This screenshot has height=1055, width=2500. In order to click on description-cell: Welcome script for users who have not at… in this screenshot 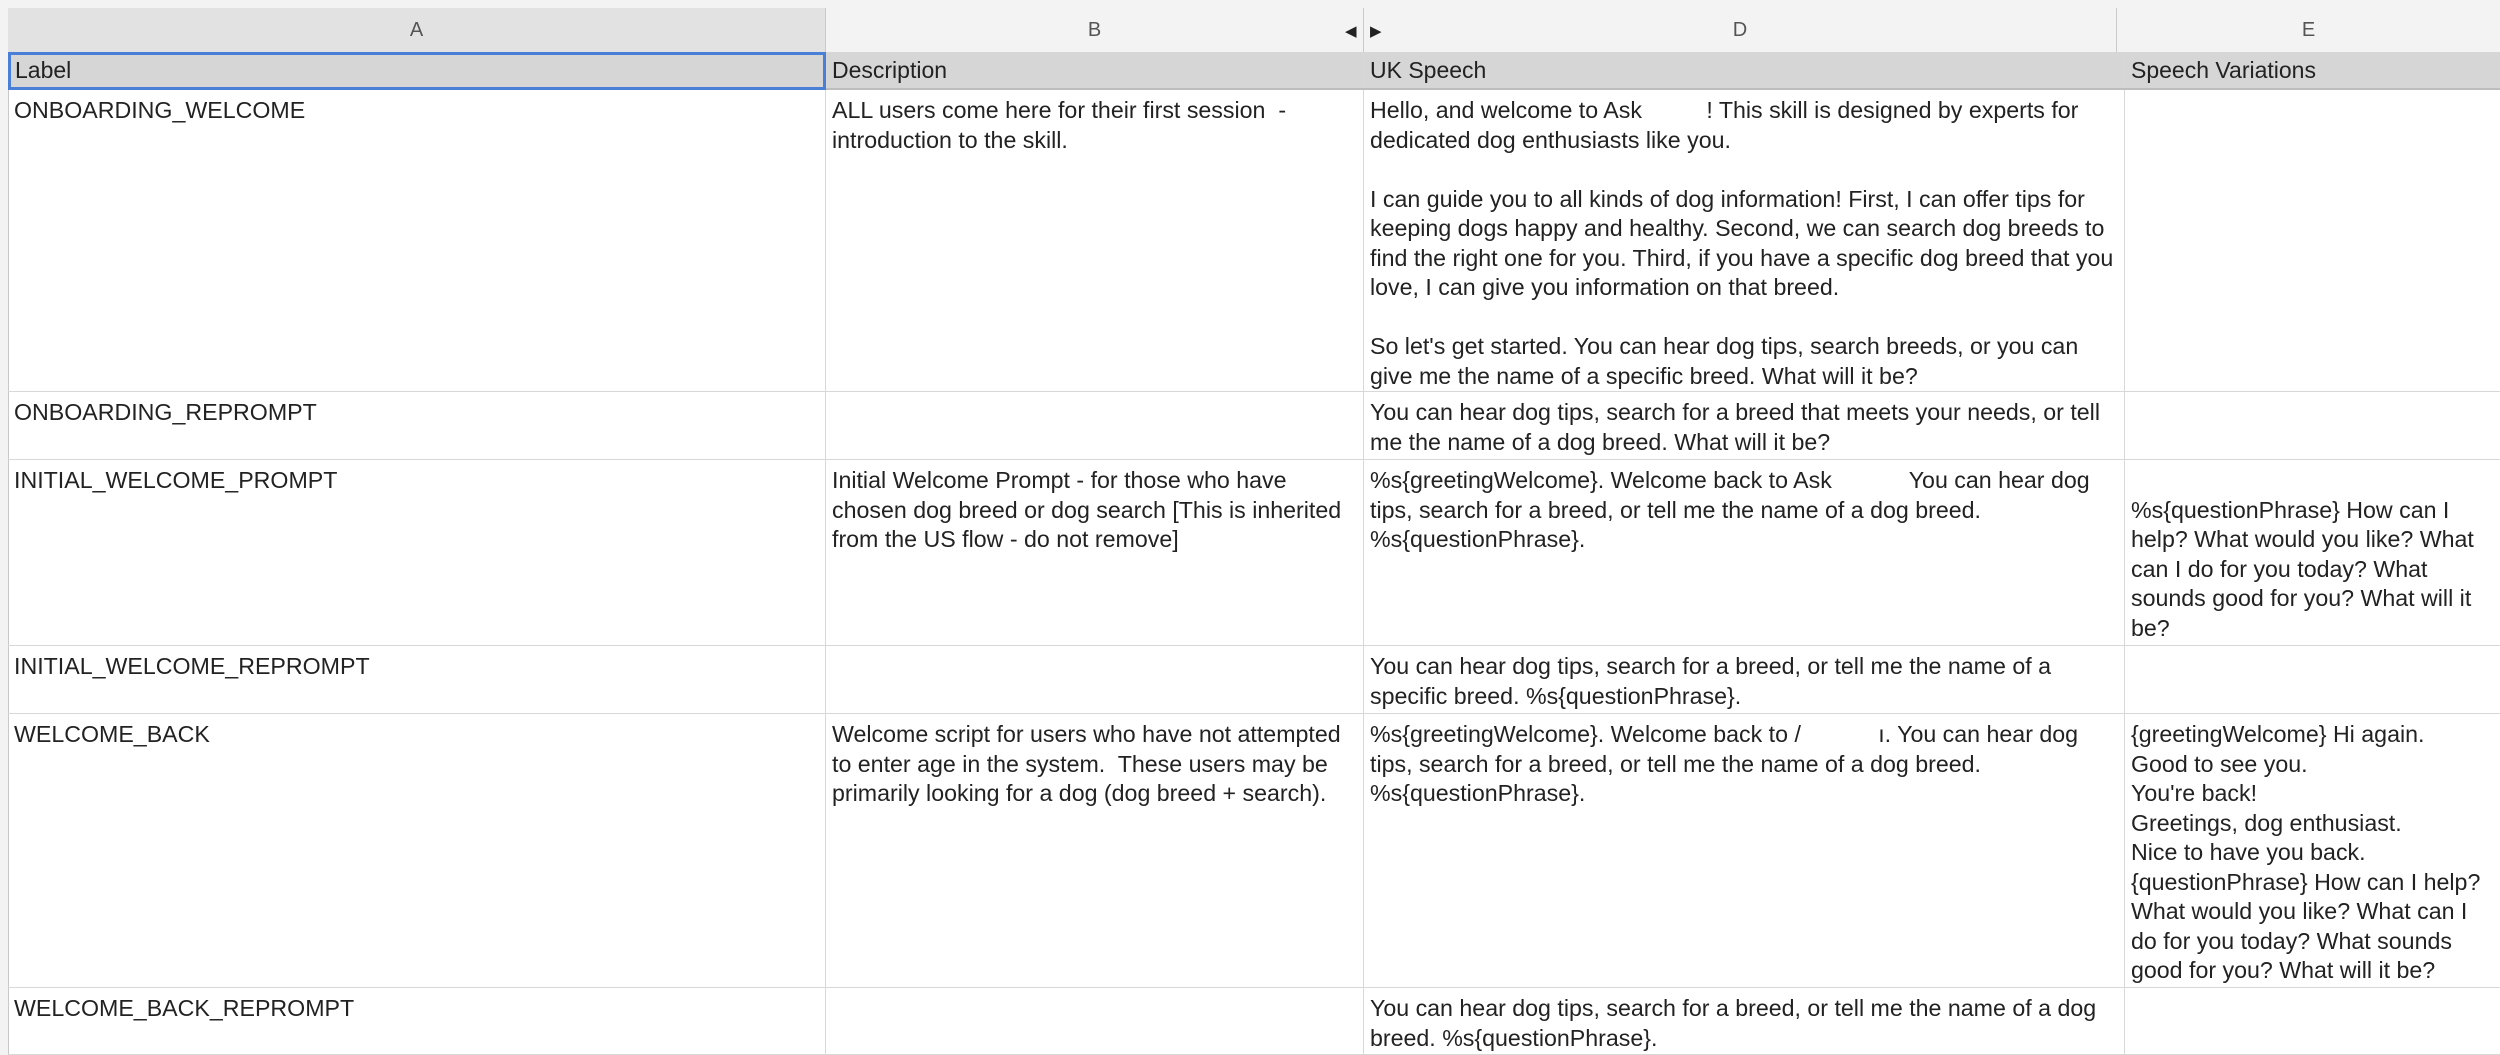, I will do `click(1095, 850)`.